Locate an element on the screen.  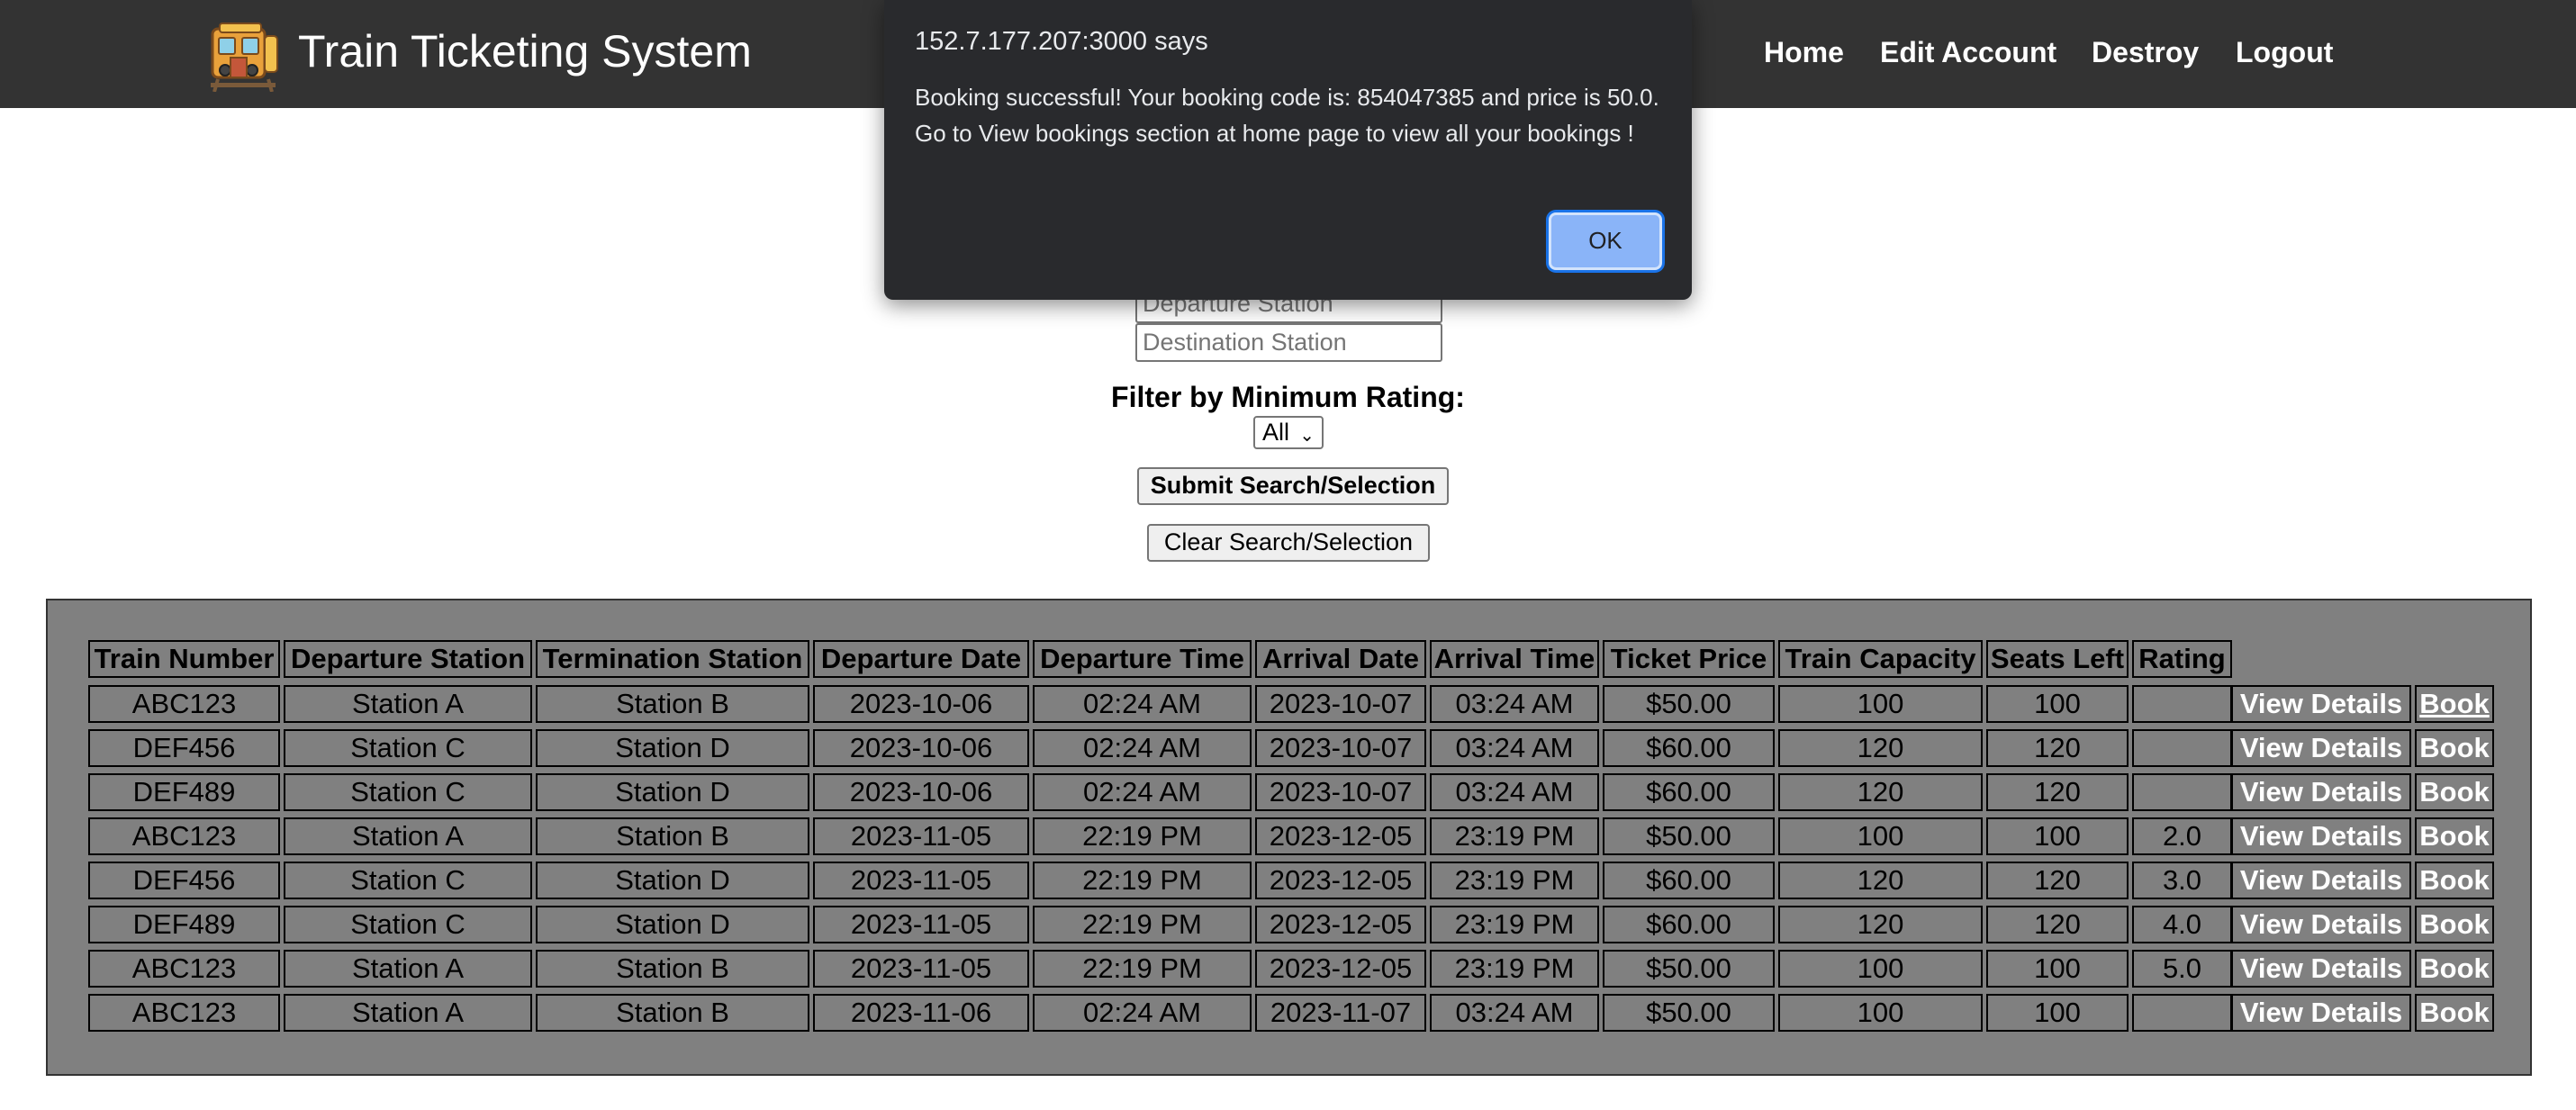
table-header-cell: Rating is located at coordinates (2182, 659).